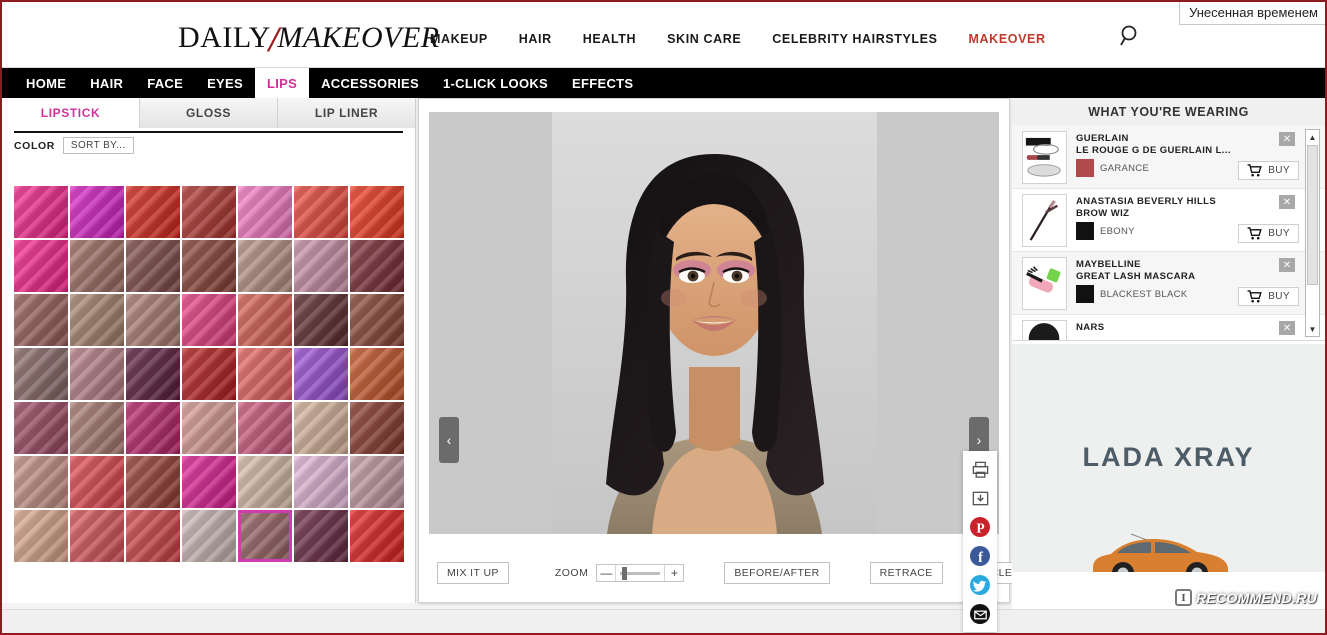 Image resolution: width=1327 pixels, height=635 pixels. Describe the element at coordinates (46, 83) in the screenshot. I see `app-nav-home: HOME` at that location.